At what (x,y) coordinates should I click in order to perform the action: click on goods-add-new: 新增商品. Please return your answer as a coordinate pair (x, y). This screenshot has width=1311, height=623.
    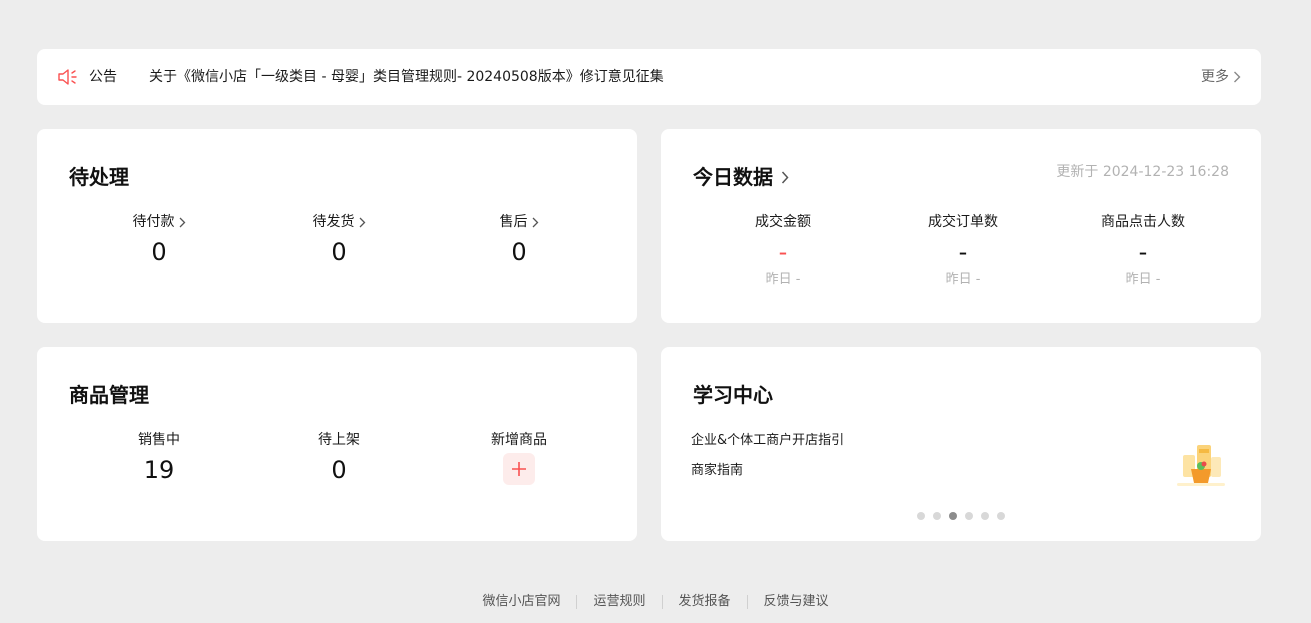
    Looking at the image, I should click on (519, 457).